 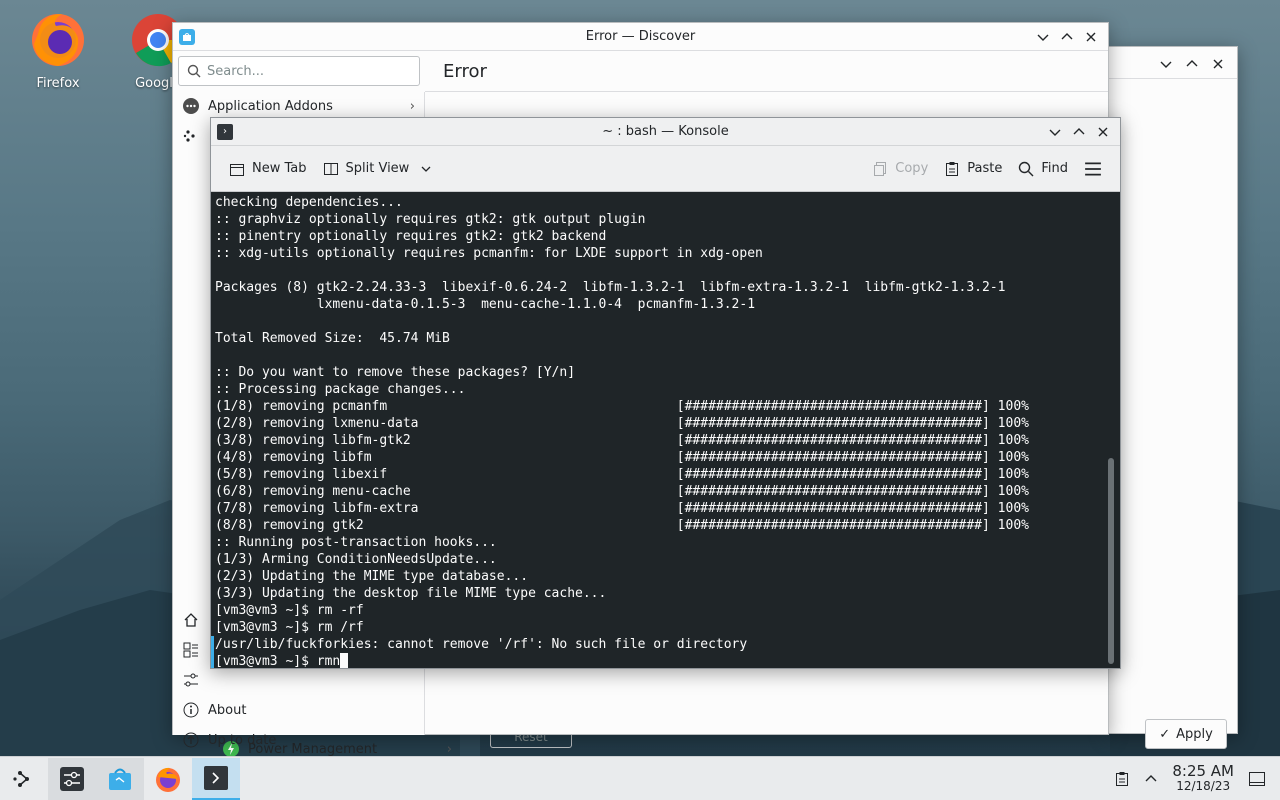 I want to click on digital-clock: 8:25 AM 12/18/23, so click(x=1203, y=777).